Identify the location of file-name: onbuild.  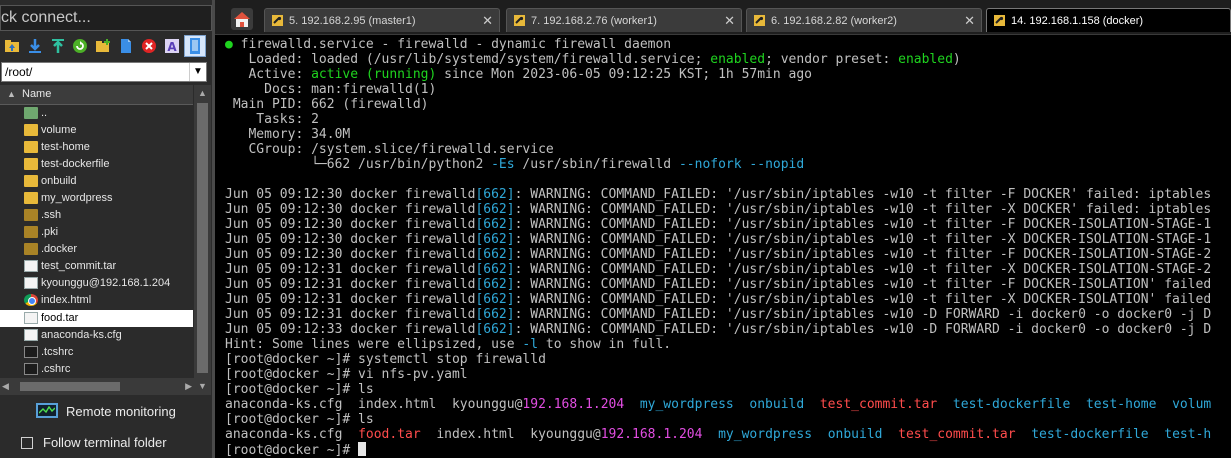
(59, 181).